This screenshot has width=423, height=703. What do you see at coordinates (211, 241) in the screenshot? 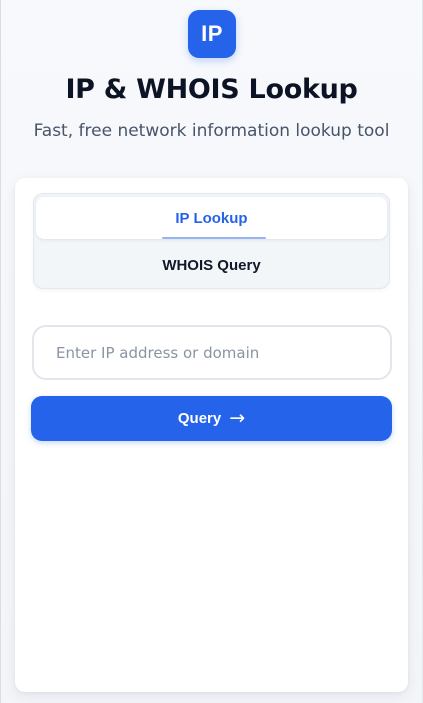
I see `tab-bar: IP Lookup WHOIS Query` at bounding box center [211, 241].